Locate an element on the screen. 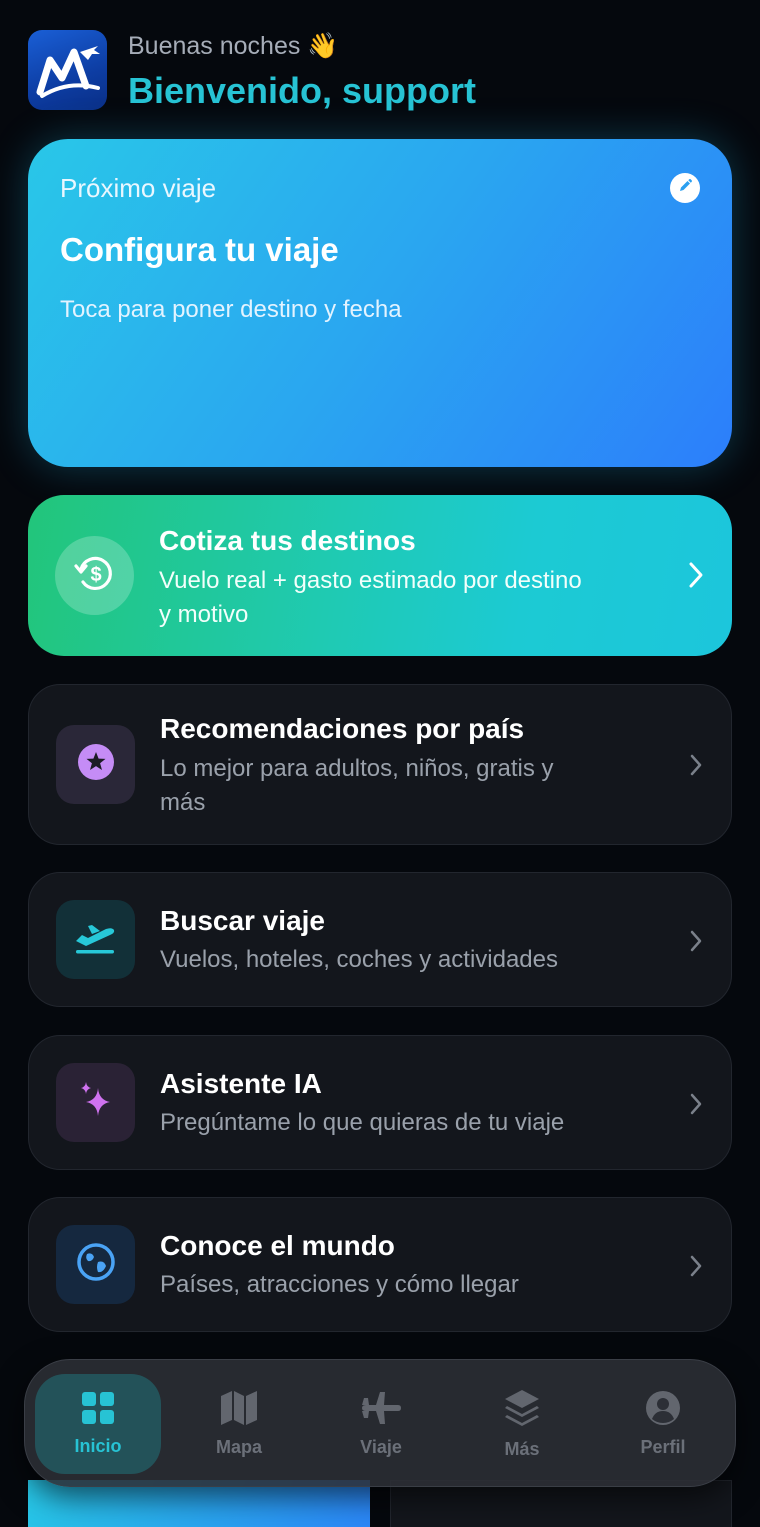 The height and width of the screenshot is (1527, 760). pencil-icon is located at coordinates (685, 188).